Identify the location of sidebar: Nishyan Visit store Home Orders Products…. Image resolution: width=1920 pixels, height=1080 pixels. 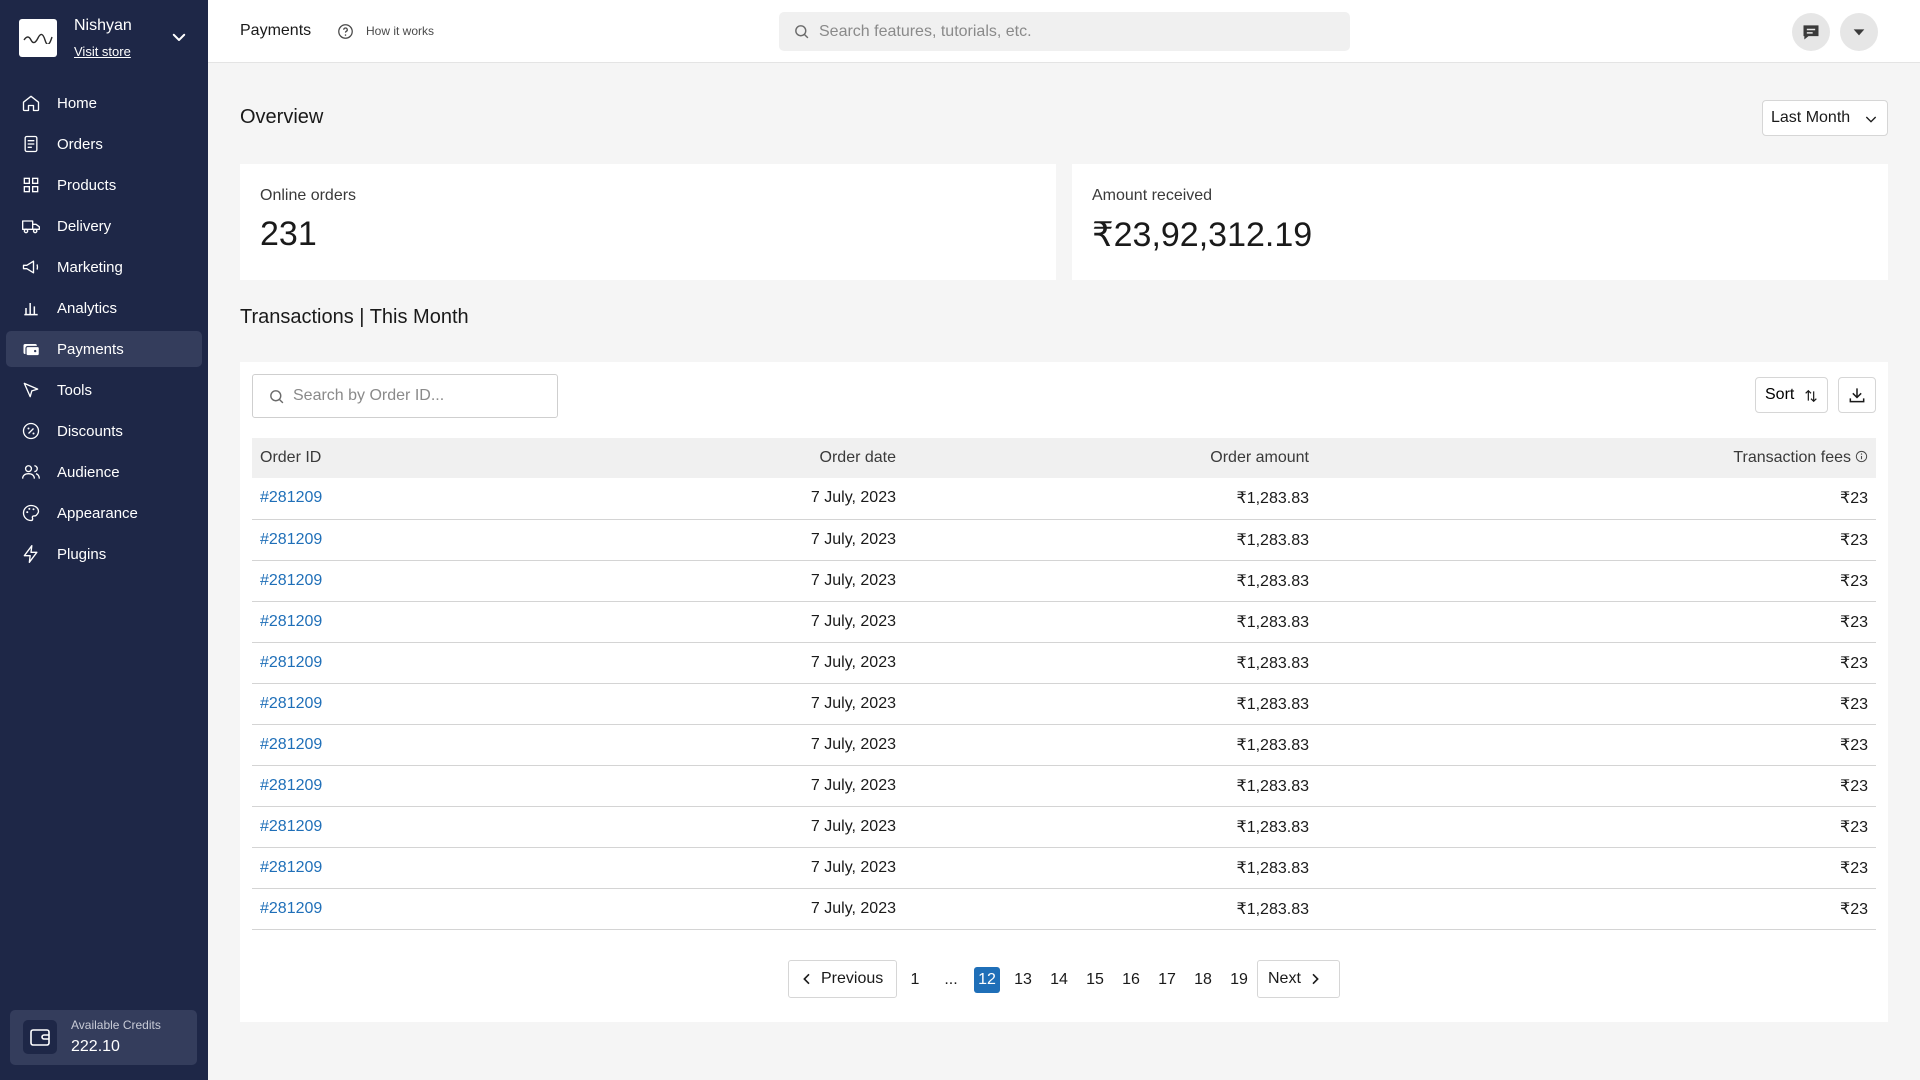
(104, 540).